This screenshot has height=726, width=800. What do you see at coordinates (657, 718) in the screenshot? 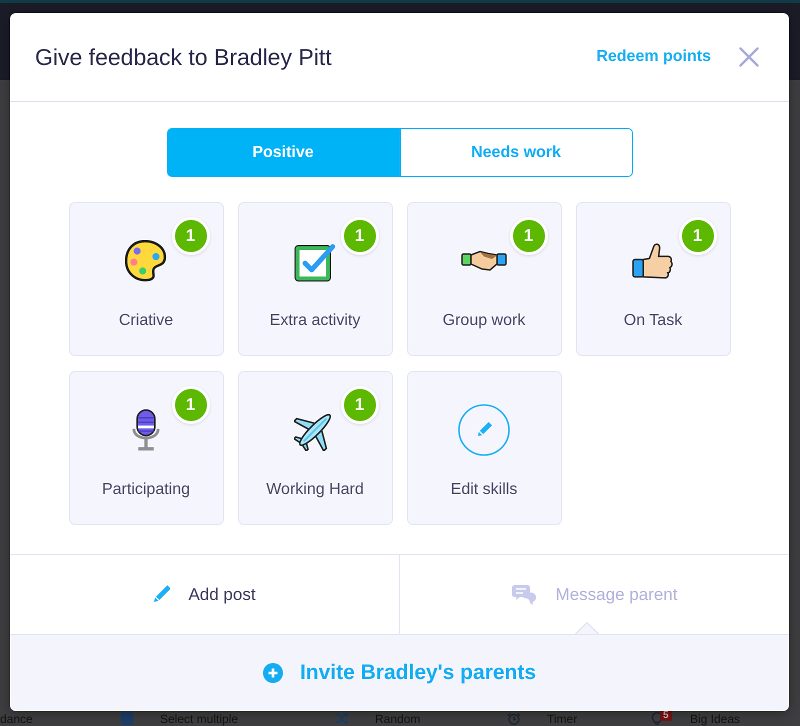
I see `lightbulb-icon` at bounding box center [657, 718].